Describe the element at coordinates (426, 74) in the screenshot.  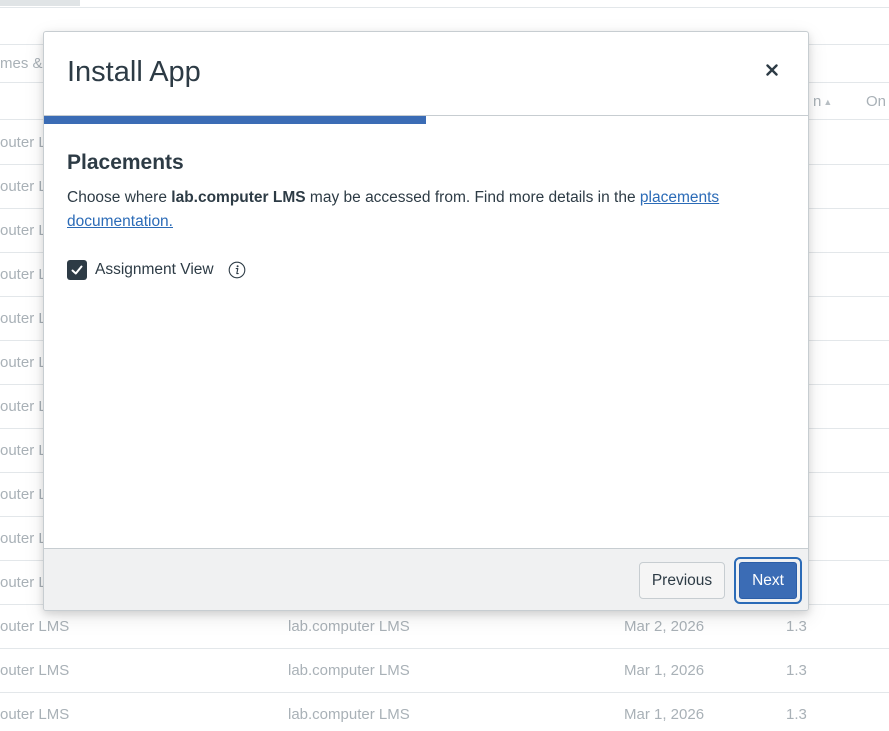
I see `modal-header: Install App` at that location.